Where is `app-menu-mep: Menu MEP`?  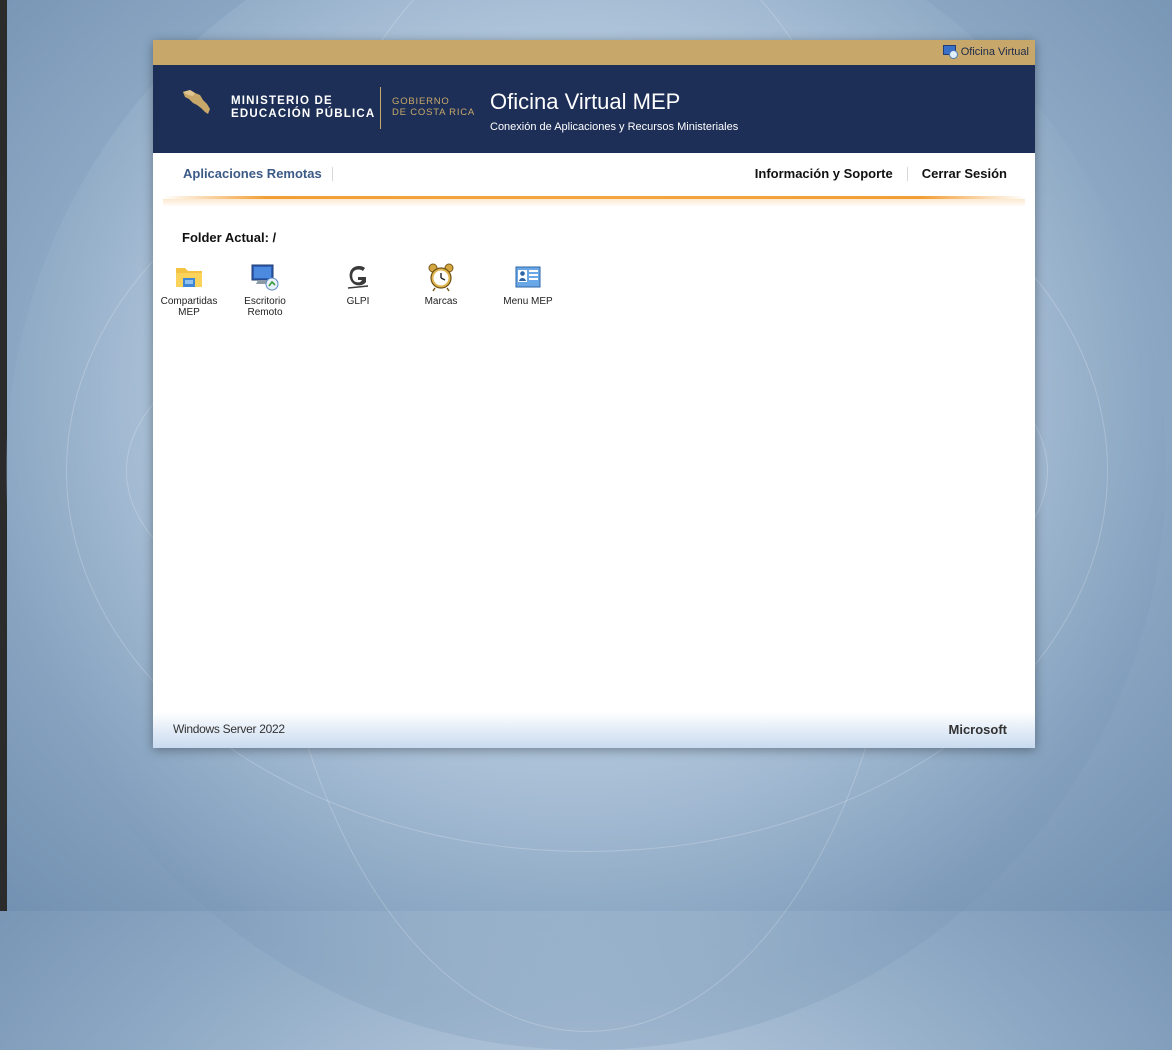 app-menu-mep: Menu MEP is located at coordinates (528, 284).